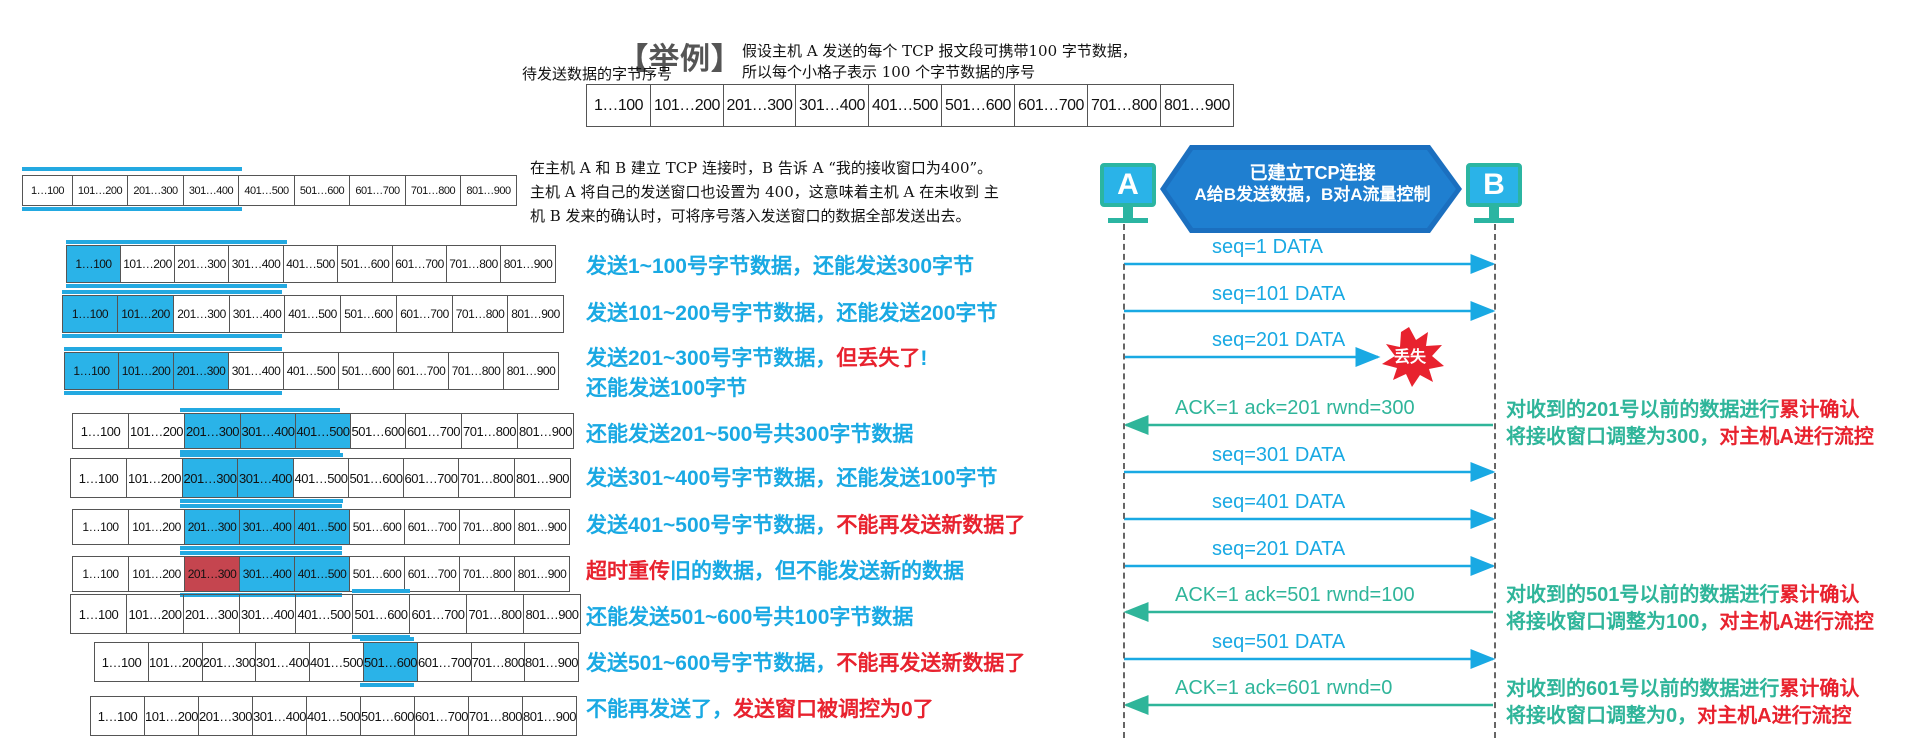 This screenshot has width=1920, height=738. What do you see at coordinates (1494, 220) in the screenshot?
I see `host-b-base` at bounding box center [1494, 220].